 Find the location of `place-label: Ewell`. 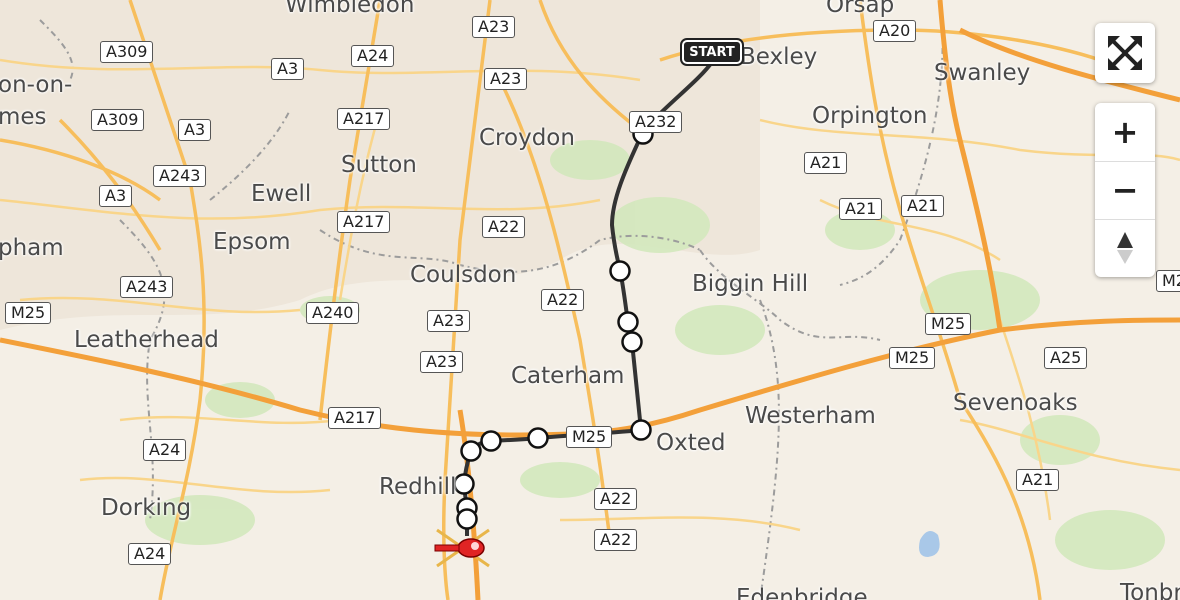

place-label: Ewell is located at coordinates (281, 194).